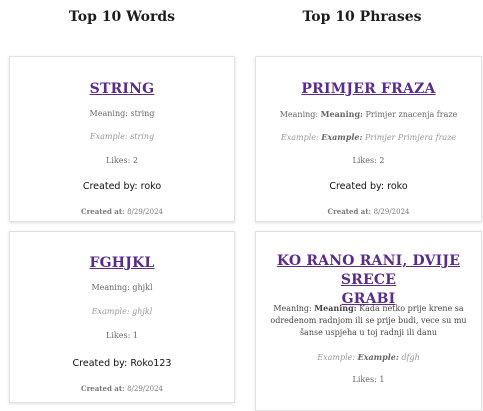 This screenshot has width=483, height=411. Describe the element at coordinates (122, 363) in the screenshot. I see `word-created-by: Created by: Roko123` at that location.